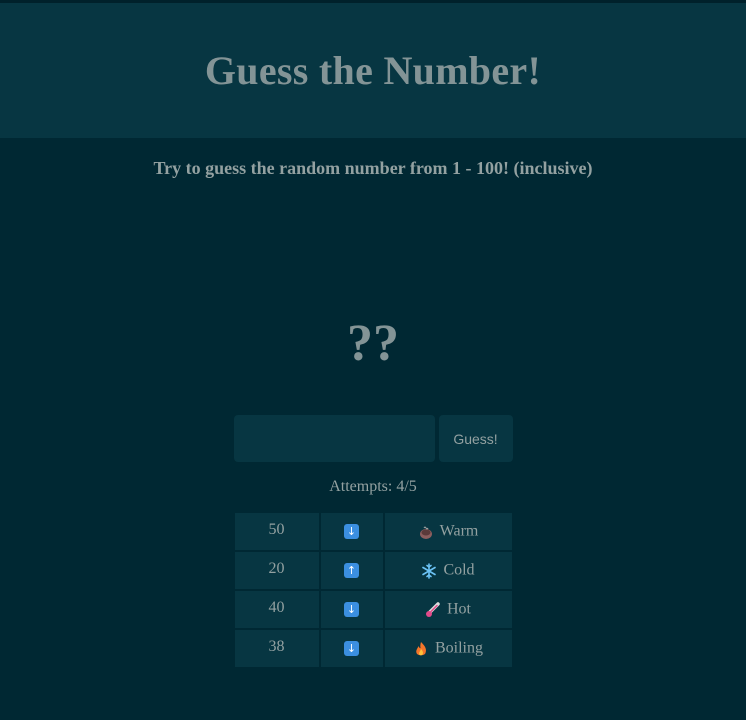 The height and width of the screenshot is (720, 746). What do you see at coordinates (424, 647) in the screenshot?
I see `fire-icon` at bounding box center [424, 647].